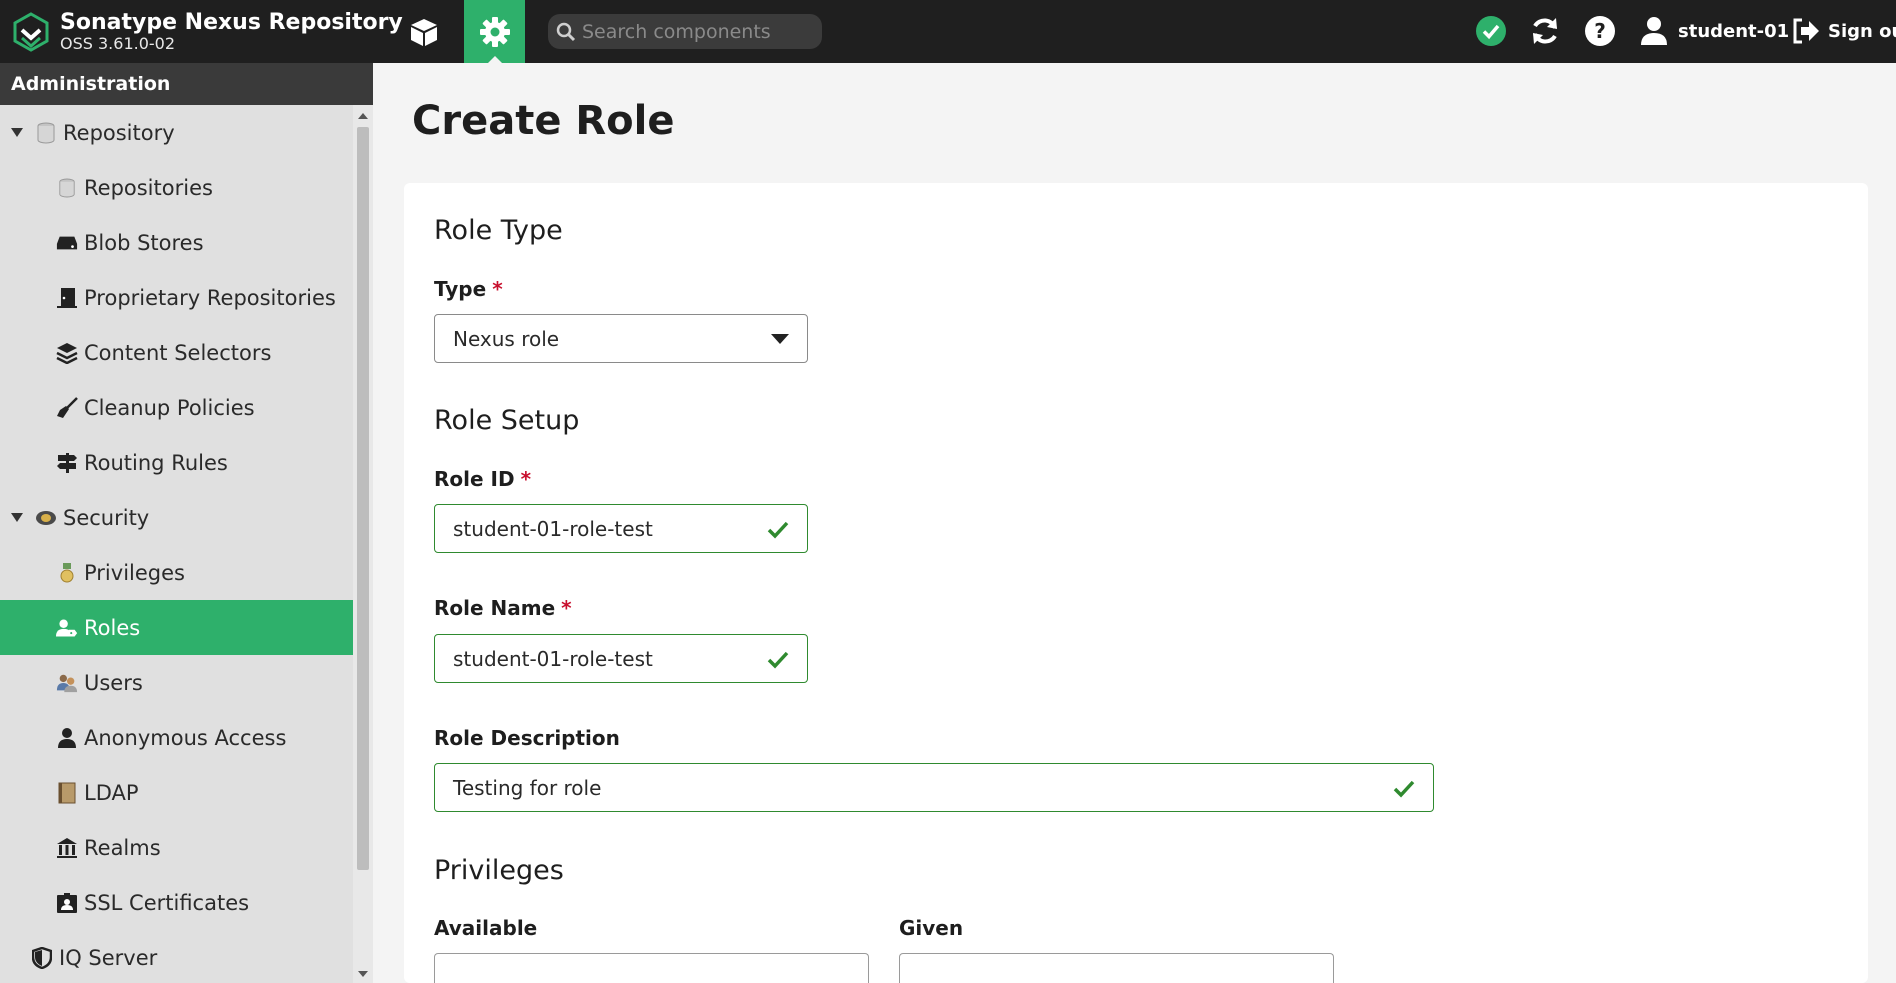 This screenshot has height=983, width=1896. I want to click on sign-out-icon, so click(1806, 31).